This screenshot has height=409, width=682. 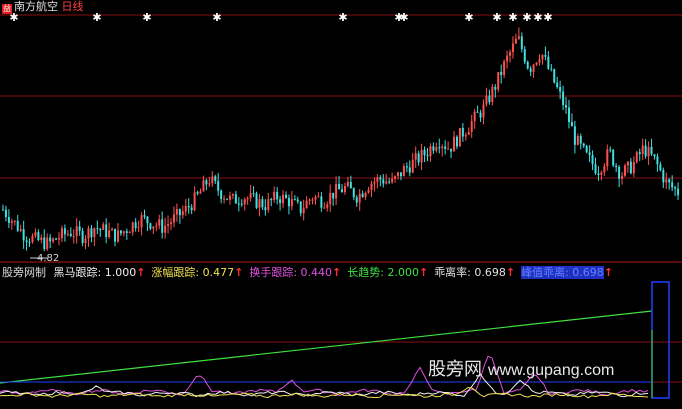 I want to click on indicator-item-1: 涨幅跟踪: 0.477, so click(x=193, y=272).